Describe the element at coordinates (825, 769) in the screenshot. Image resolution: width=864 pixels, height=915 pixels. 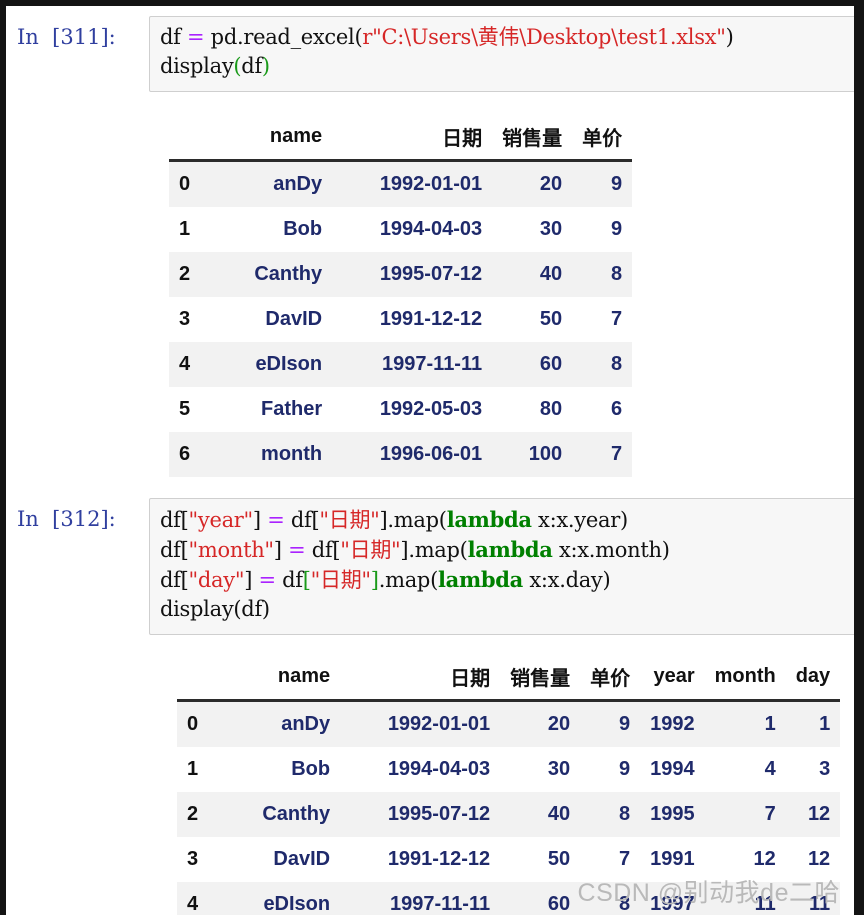
I see `cell-day: 3` at that location.